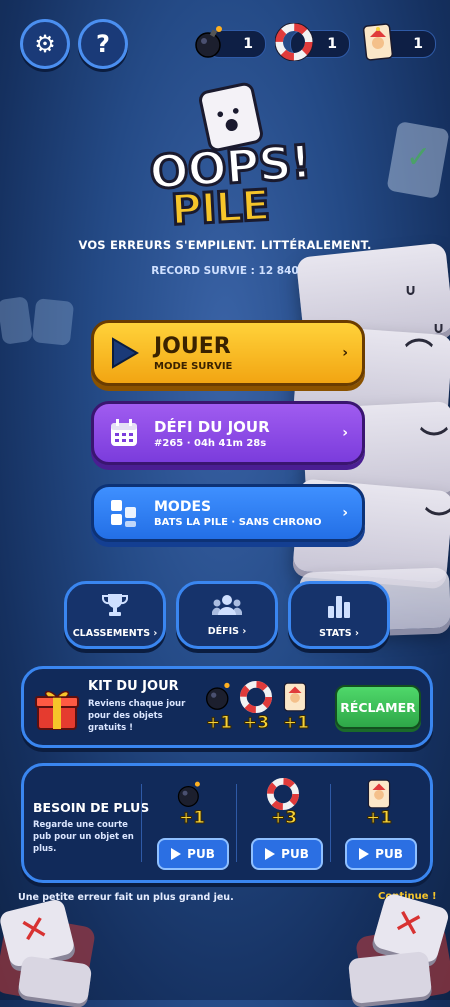 This screenshot has width=450, height=1007. Describe the element at coordinates (227, 607) in the screenshot. I see `group-icon` at that location.